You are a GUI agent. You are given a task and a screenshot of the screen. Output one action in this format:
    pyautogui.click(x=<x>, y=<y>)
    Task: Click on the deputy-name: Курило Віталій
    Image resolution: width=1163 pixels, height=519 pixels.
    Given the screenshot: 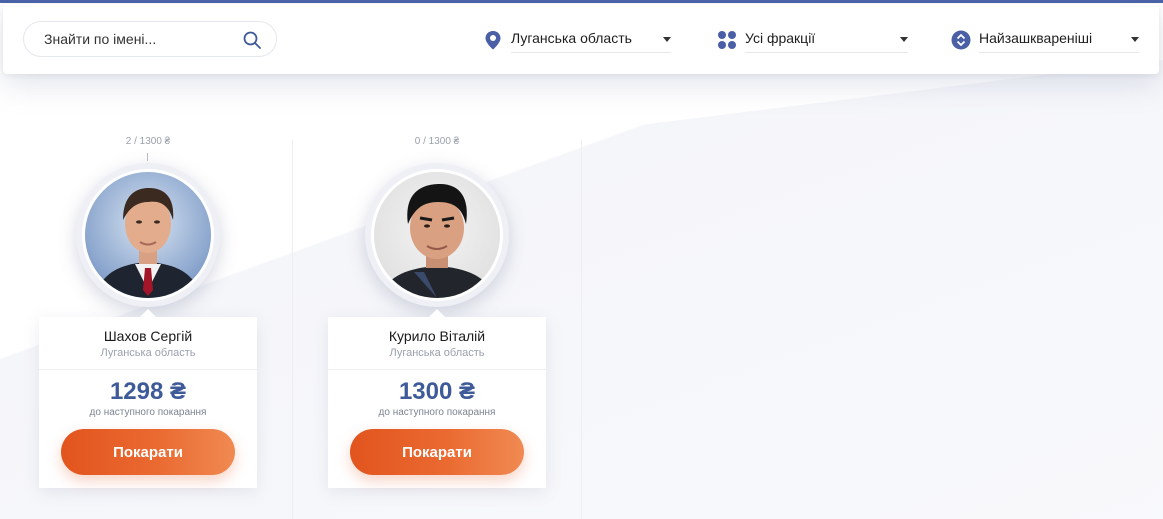 What is the action you would take?
    pyautogui.click(x=437, y=336)
    